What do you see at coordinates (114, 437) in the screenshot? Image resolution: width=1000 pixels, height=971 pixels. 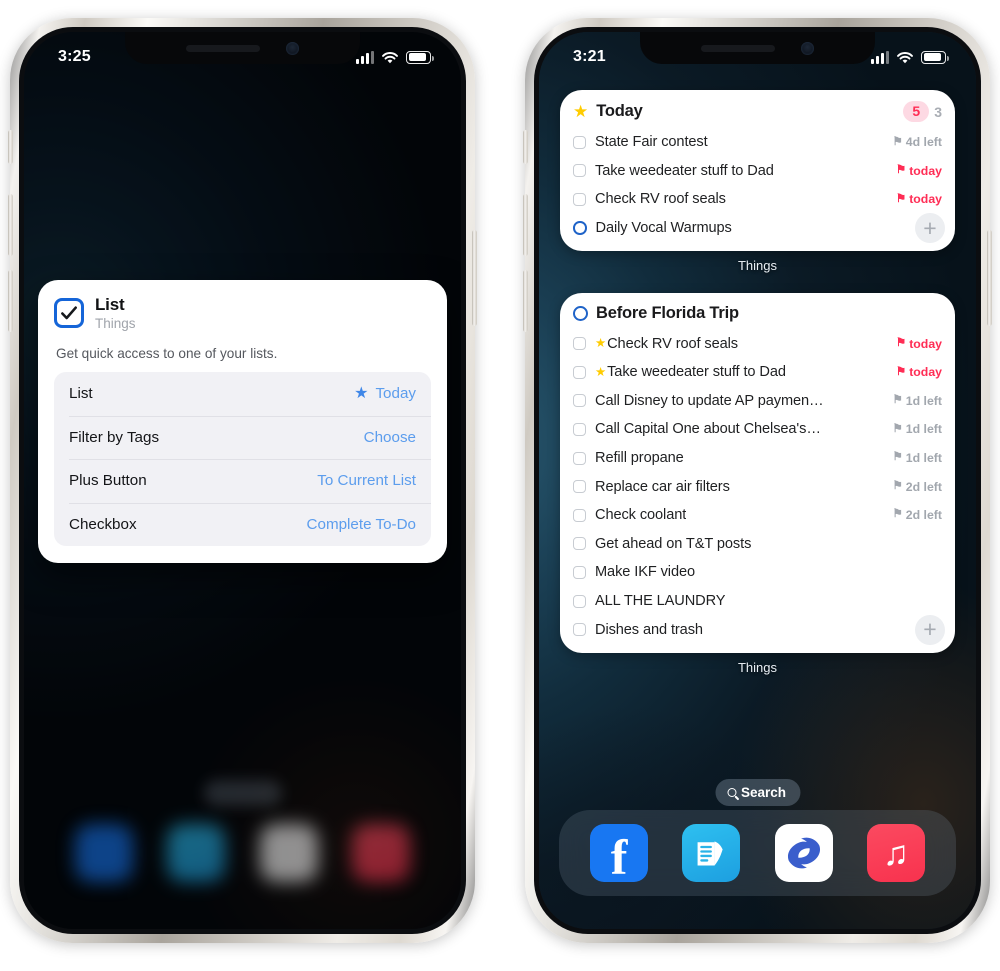 I see `config-row-label: Filter by Tags` at bounding box center [114, 437].